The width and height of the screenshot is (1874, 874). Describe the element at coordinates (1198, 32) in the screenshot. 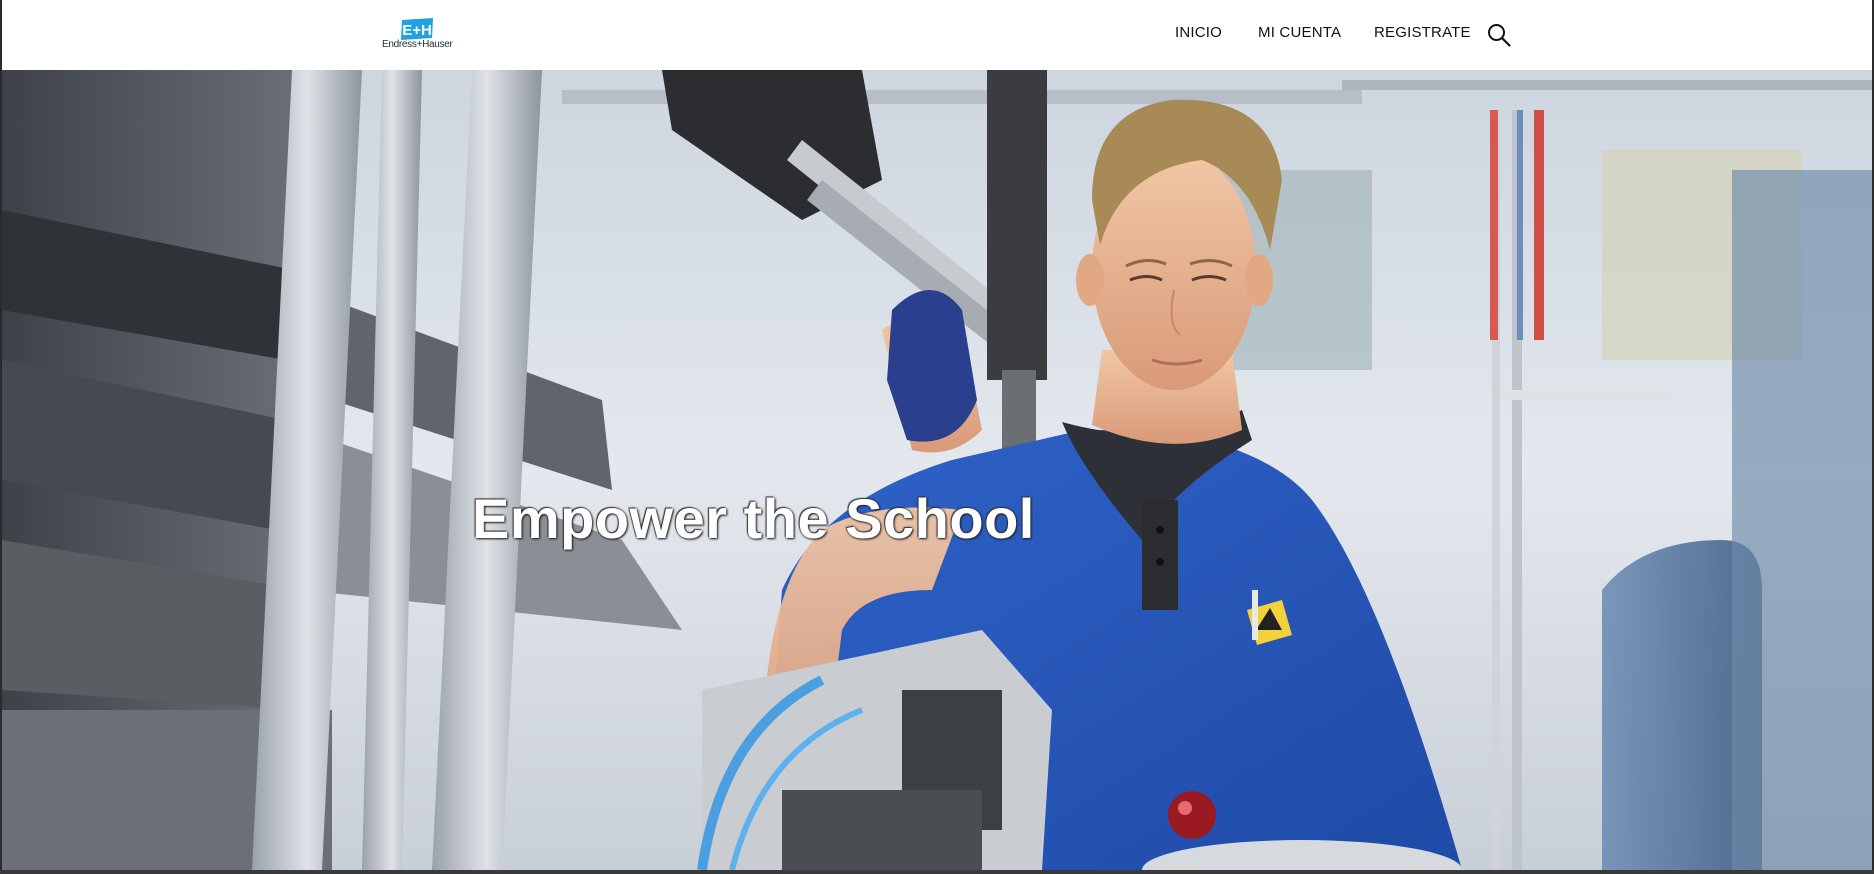

I see `nav-link-inicio: INICIO` at that location.